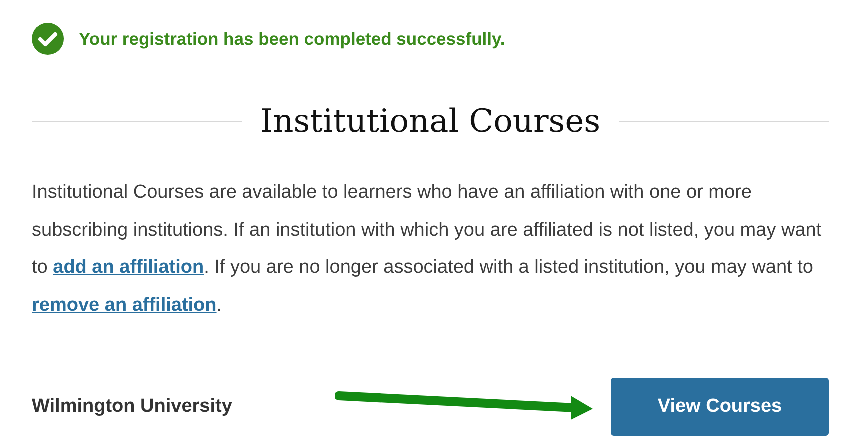 This screenshot has width=867, height=442. What do you see at coordinates (132, 407) in the screenshot?
I see `institution-name: Wilmington University` at bounding box center [132, 407].